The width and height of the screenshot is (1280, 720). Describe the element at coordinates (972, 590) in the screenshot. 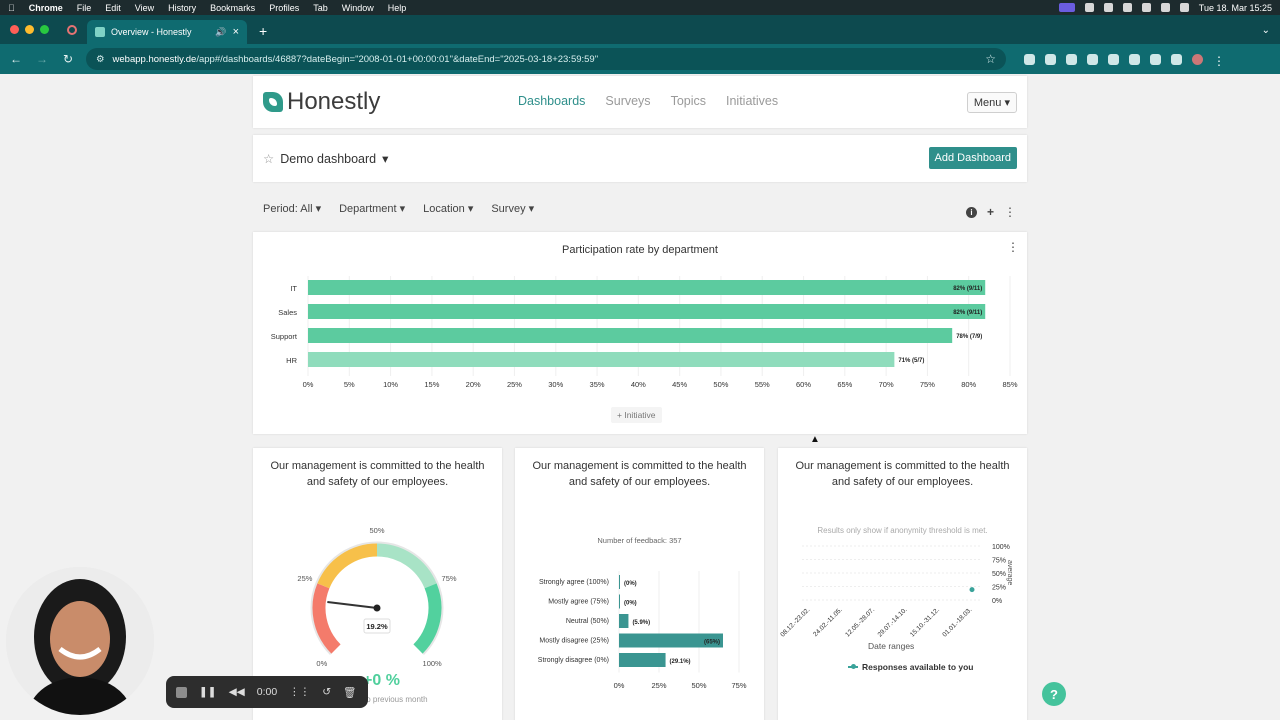

I see `data-point` at that location.